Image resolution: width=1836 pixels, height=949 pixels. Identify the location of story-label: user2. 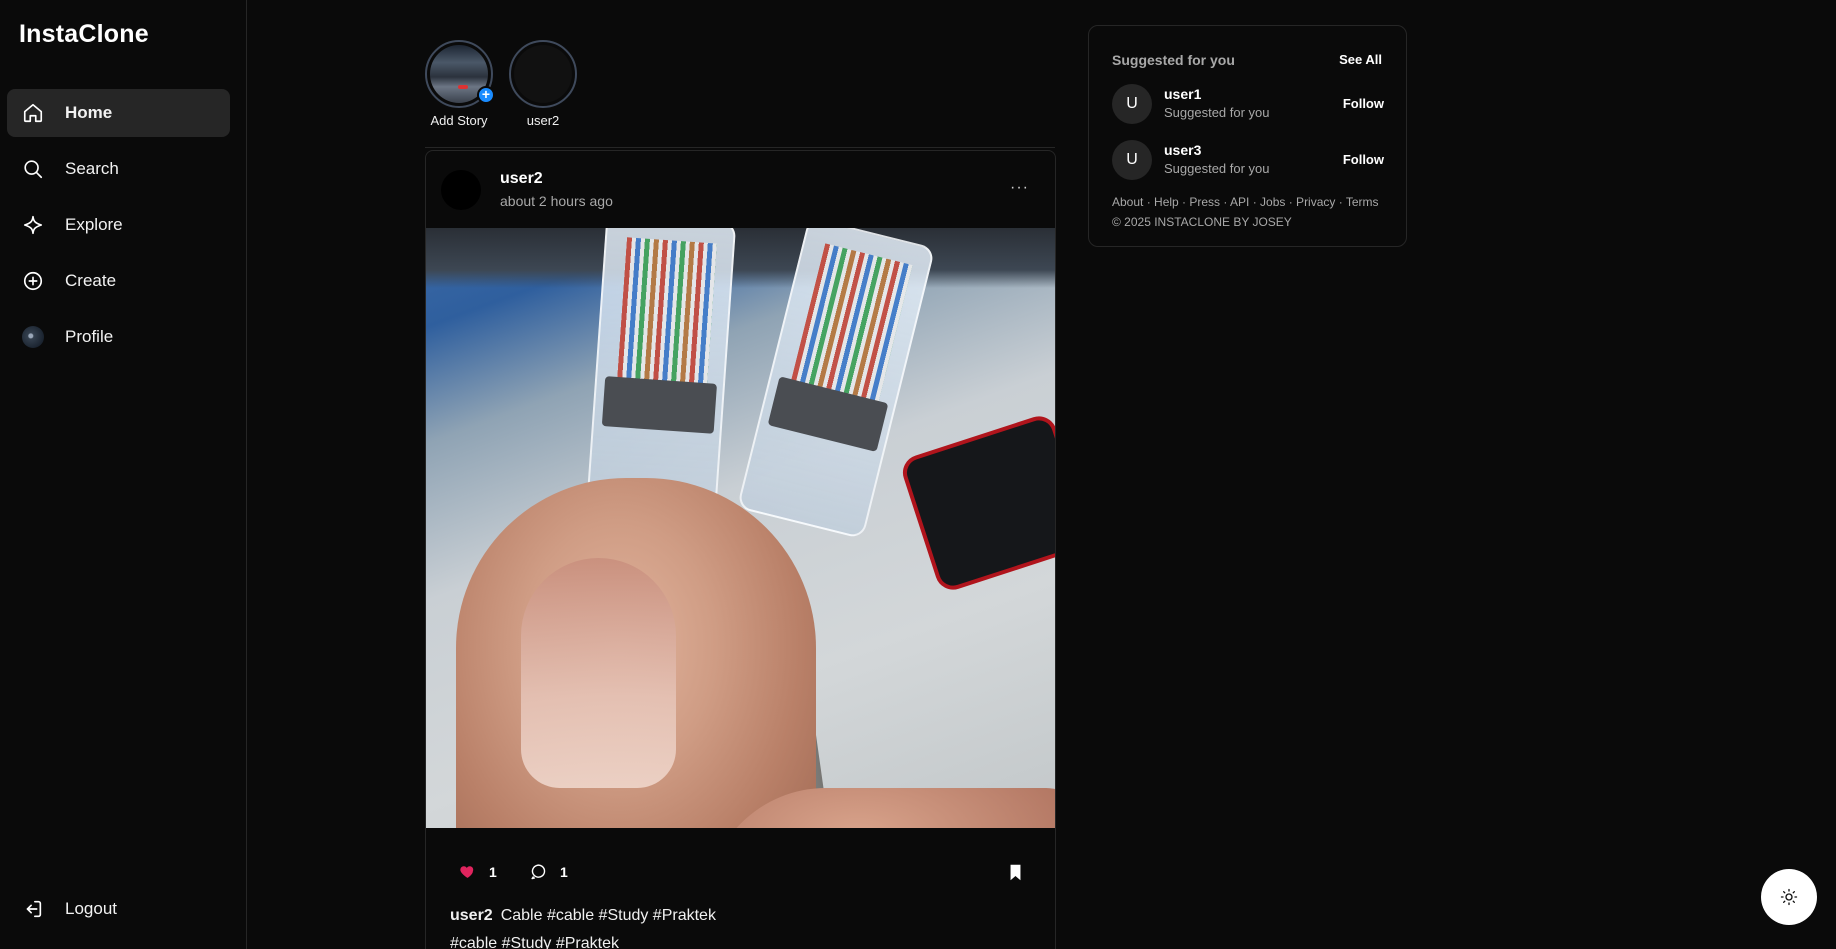
(543, 120).